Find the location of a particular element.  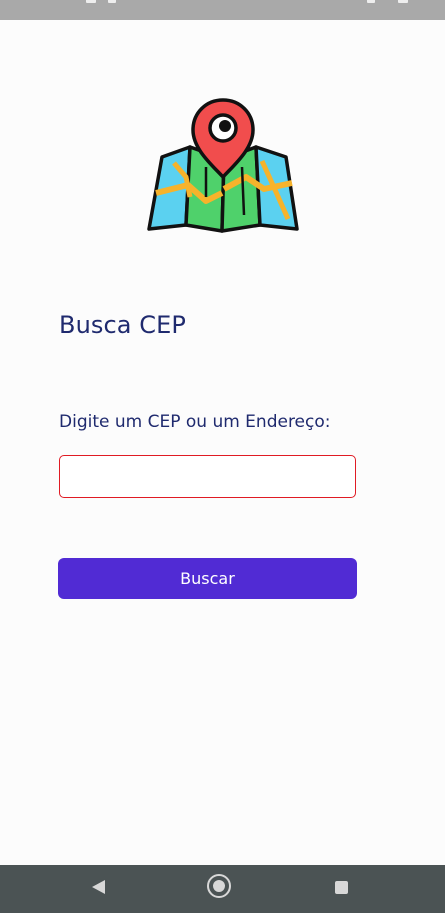

cep-input is located at coordinates (207, 476).